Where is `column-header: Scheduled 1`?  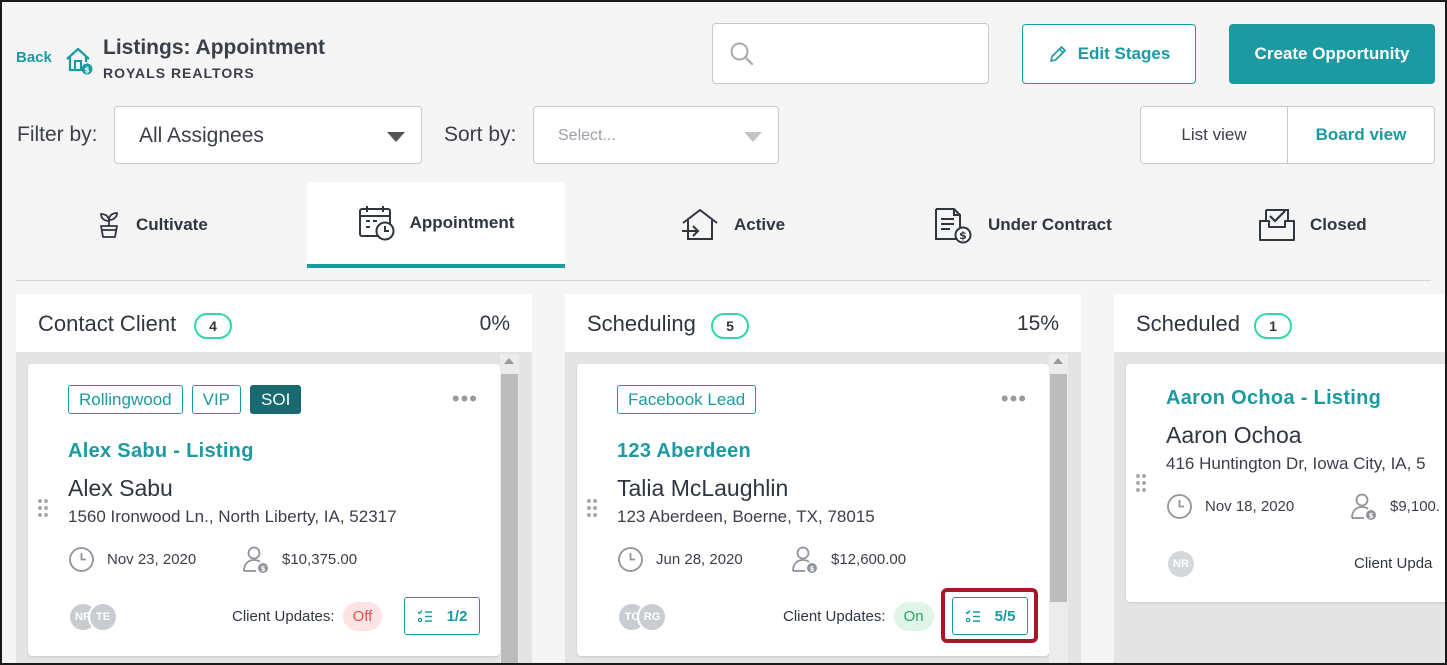
column-header: Scheduled 1 is located at coordinates (1279, 323).